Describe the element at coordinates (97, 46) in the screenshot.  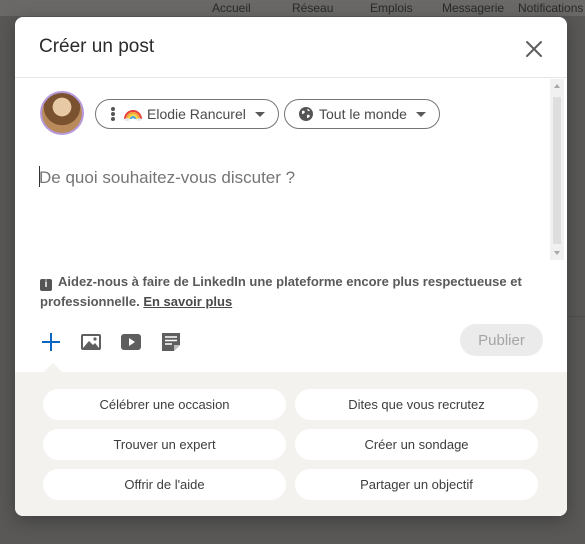
I see `dialog-title: Créer un post` at that location.